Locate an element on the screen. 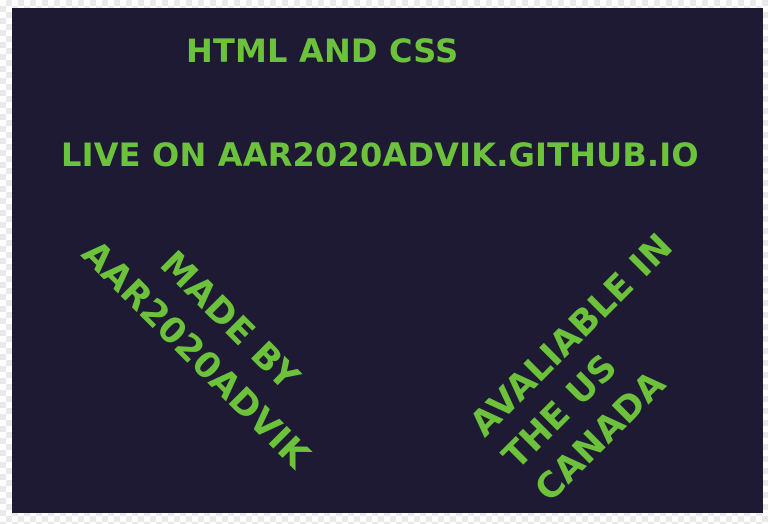  headline: HTML AND CSS is located at coordinates (322, 51).